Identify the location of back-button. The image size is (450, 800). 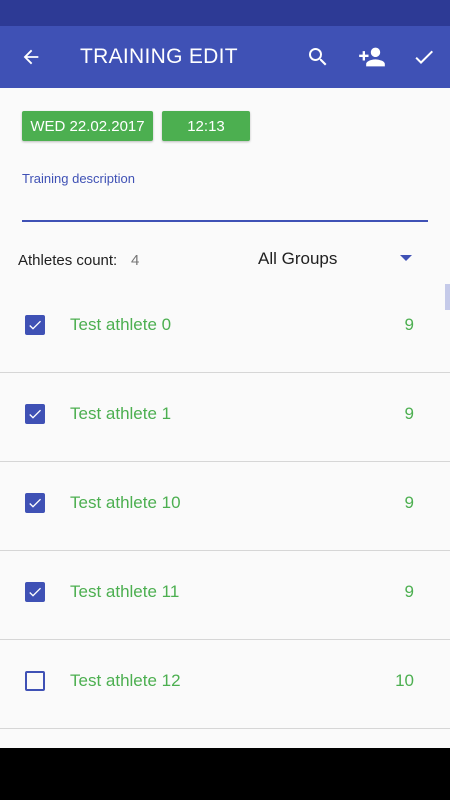
(31, 57).